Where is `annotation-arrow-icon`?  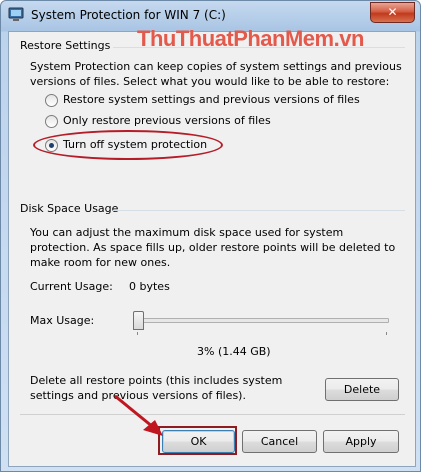
annotation-arrow-icon is located at coordinates (138, 415).